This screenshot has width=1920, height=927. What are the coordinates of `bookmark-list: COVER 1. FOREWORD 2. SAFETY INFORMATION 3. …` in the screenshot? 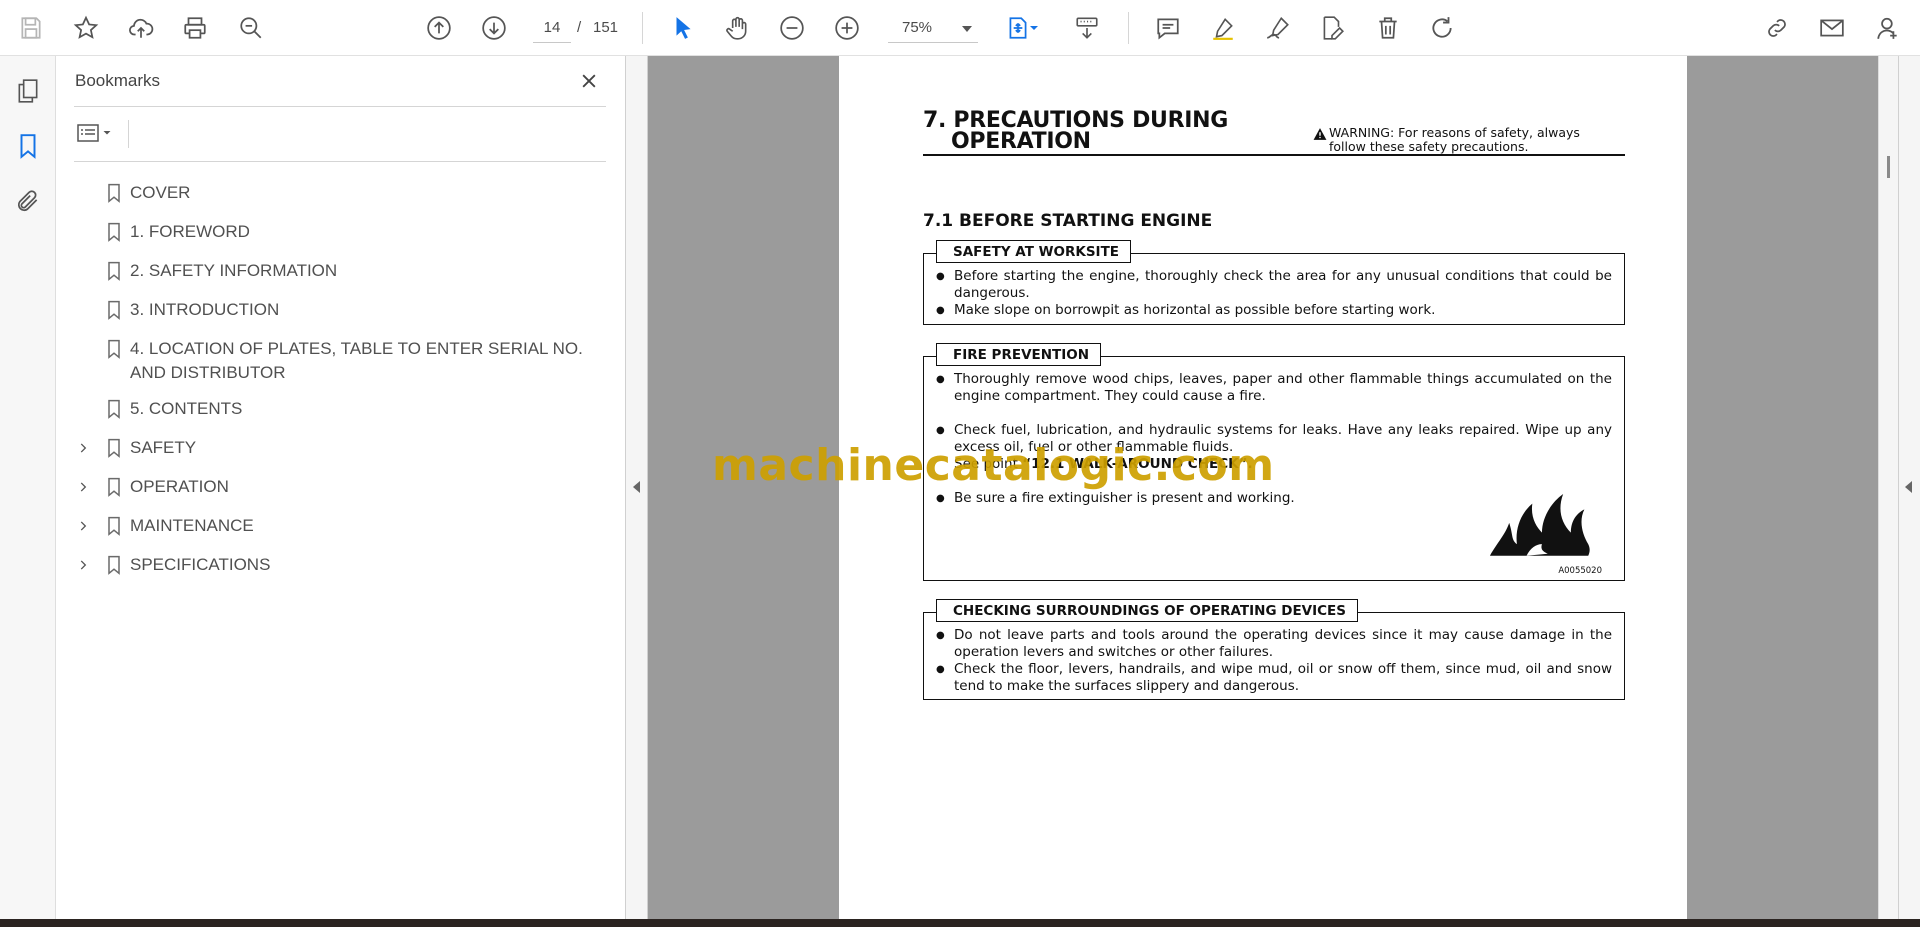 It's located at (341, 379).